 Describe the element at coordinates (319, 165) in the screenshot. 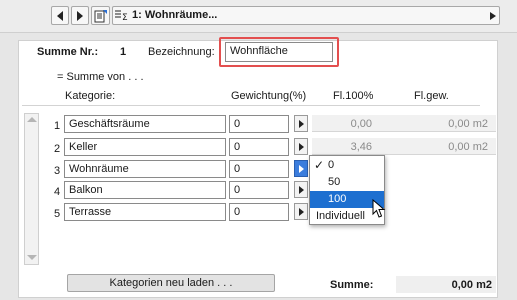

I see `checkmark-icon: ✓` at that location.